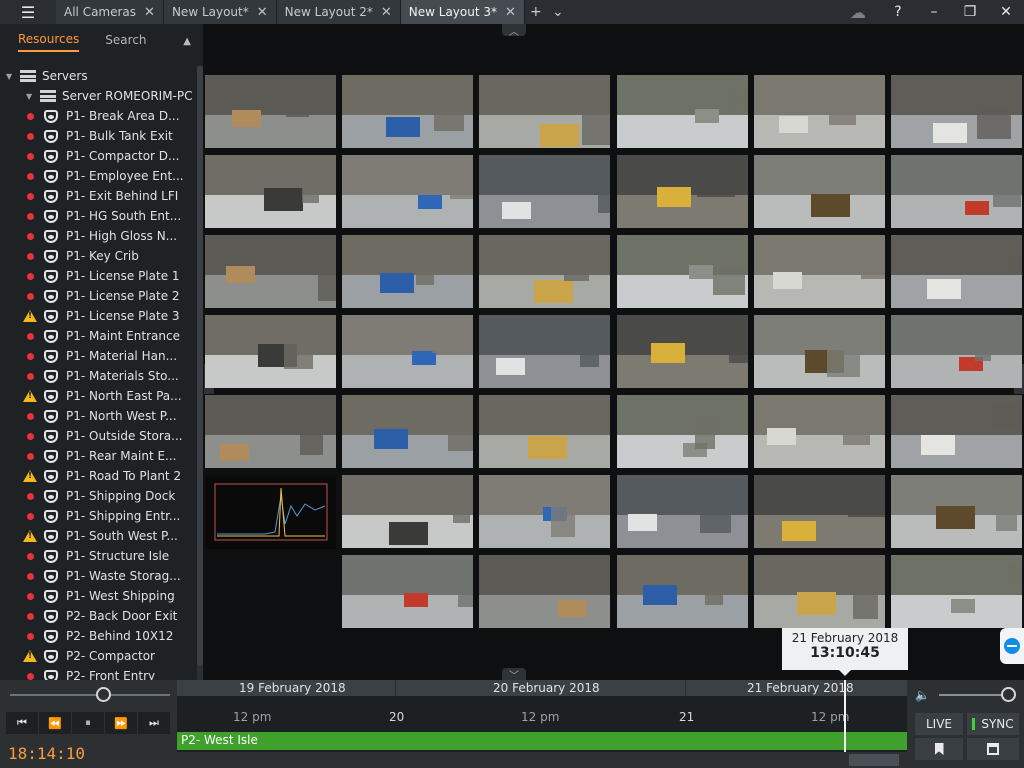 The width and height of the screenshot is (1024, 768). What do you see at coordinates (558, 12) in the screenshot?
I see `chevron-down-icon: ⌄` at bounding box center [558, 12].